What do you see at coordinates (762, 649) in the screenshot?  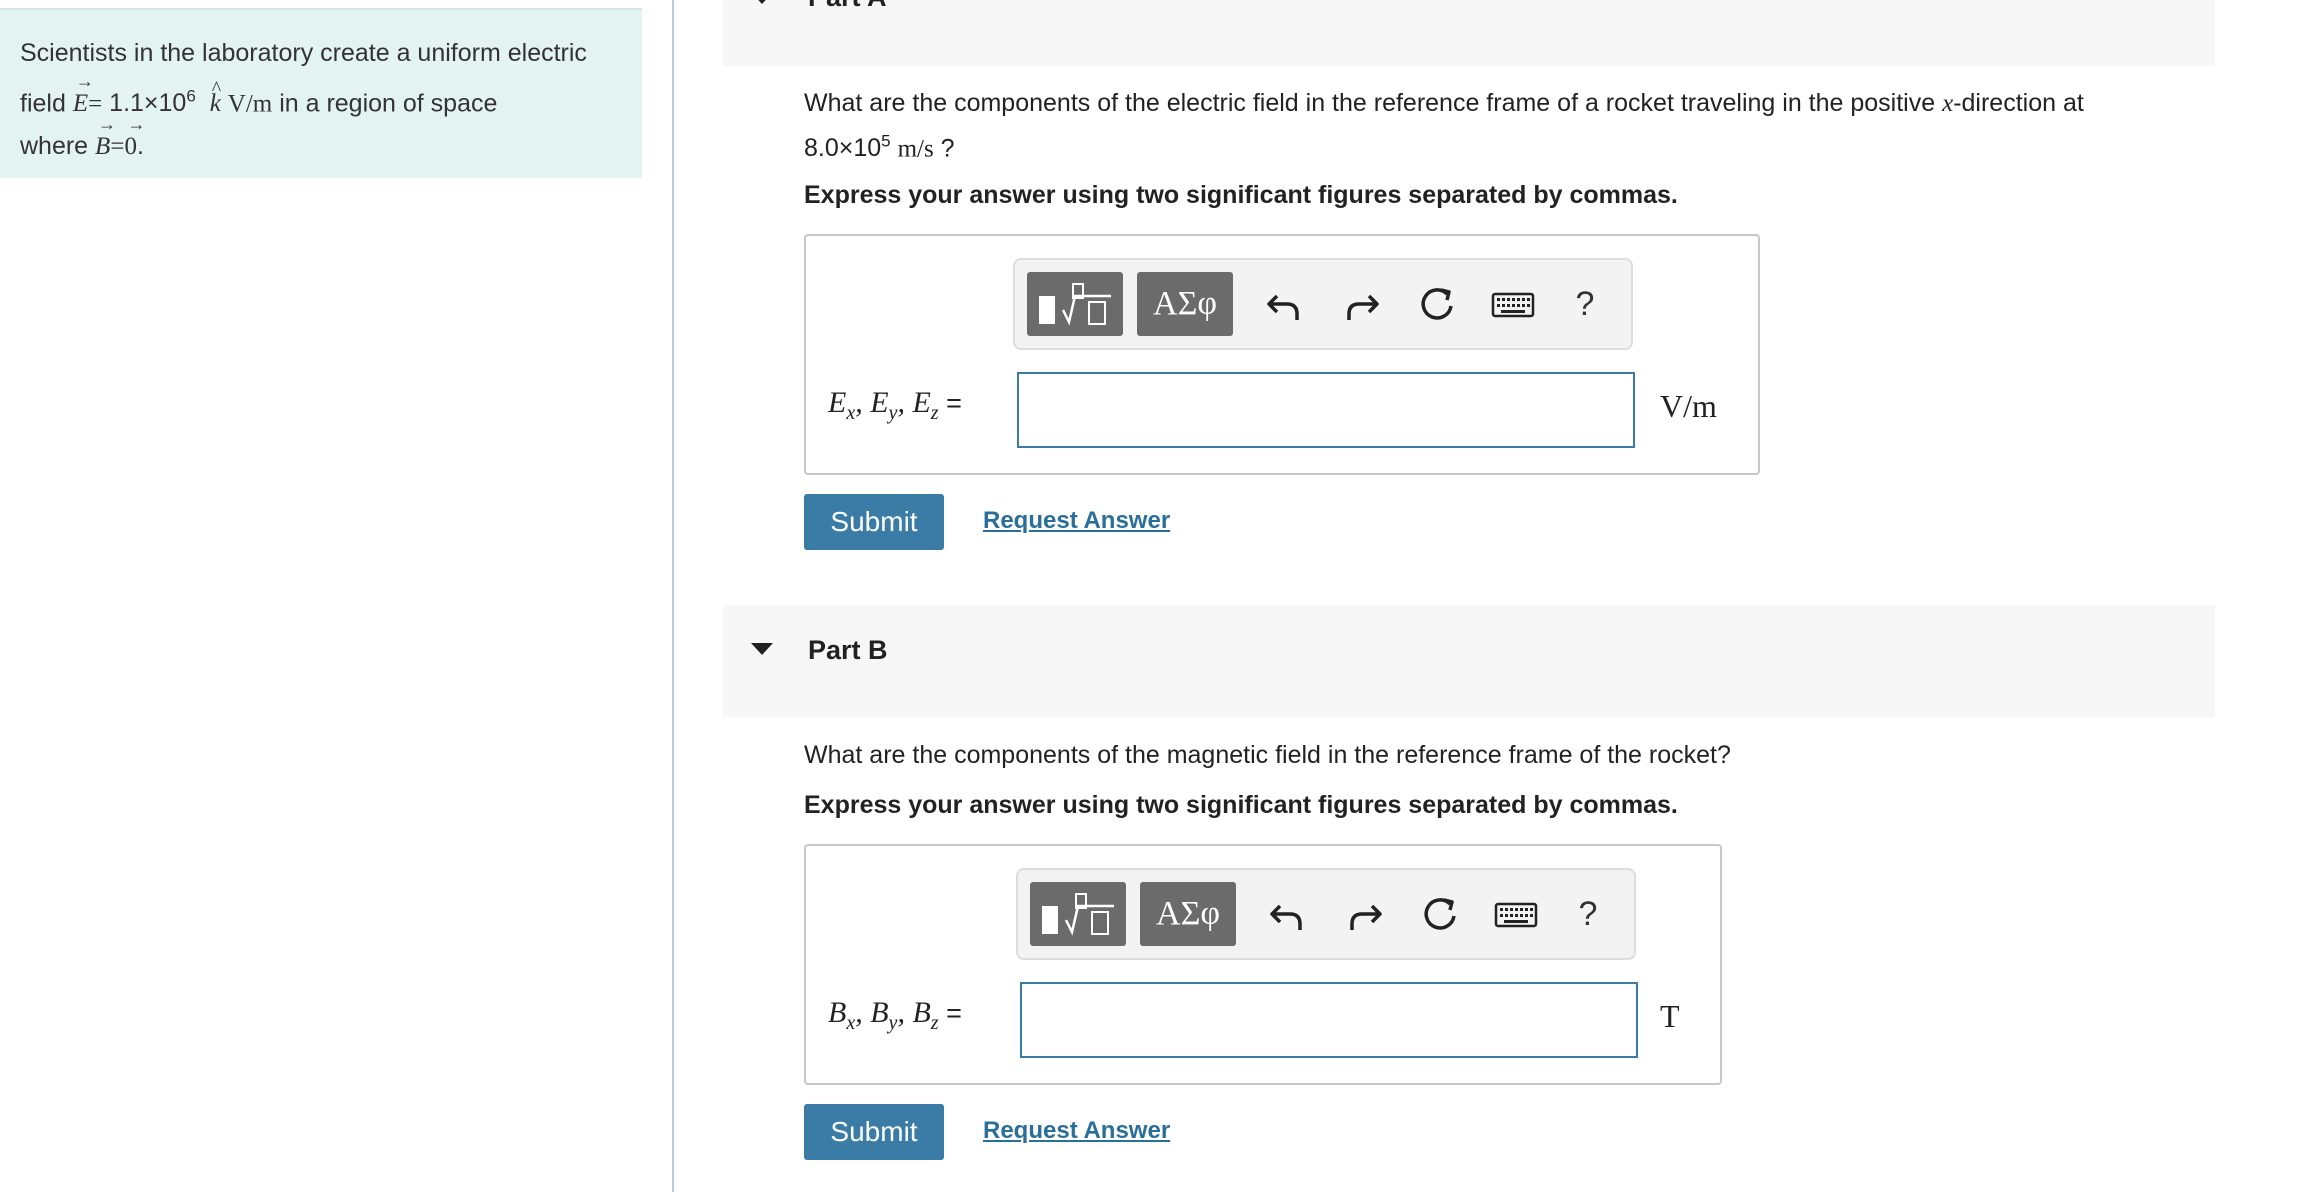 I see `part-b-collapse-icon` at bounding box center [762, 649].